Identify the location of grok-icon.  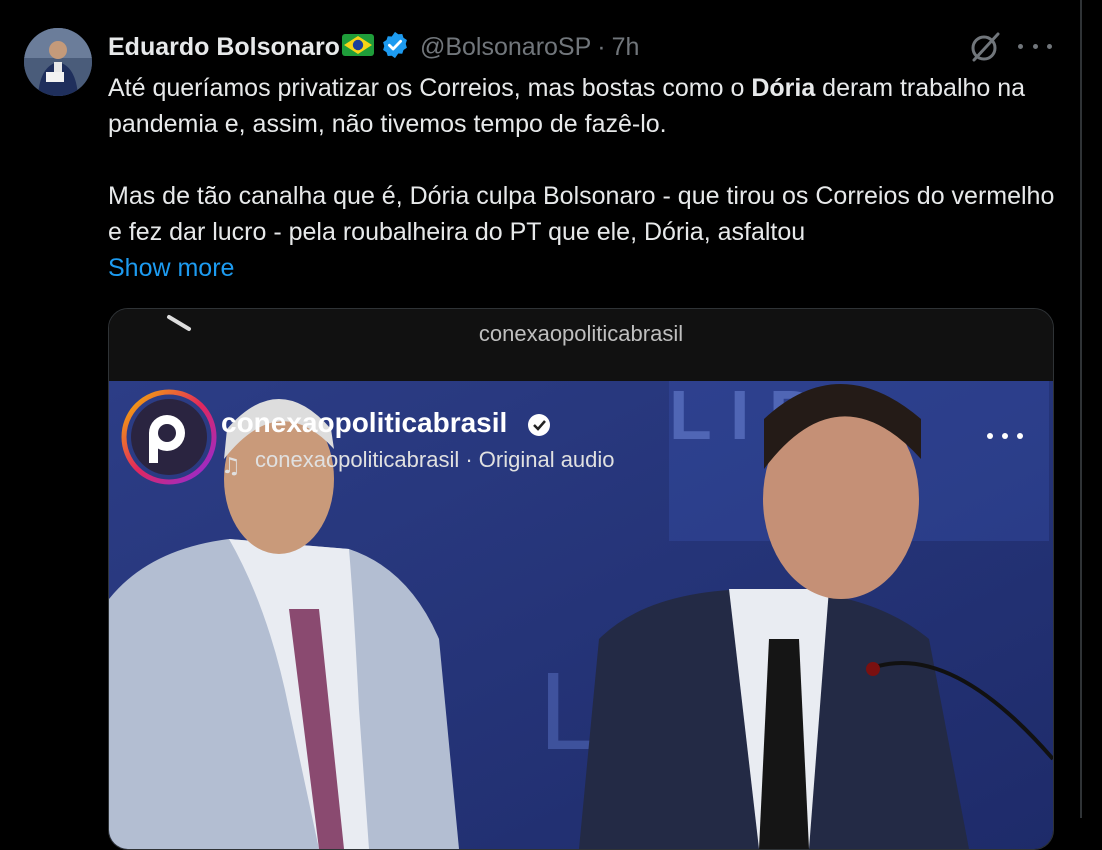
(985, 47).